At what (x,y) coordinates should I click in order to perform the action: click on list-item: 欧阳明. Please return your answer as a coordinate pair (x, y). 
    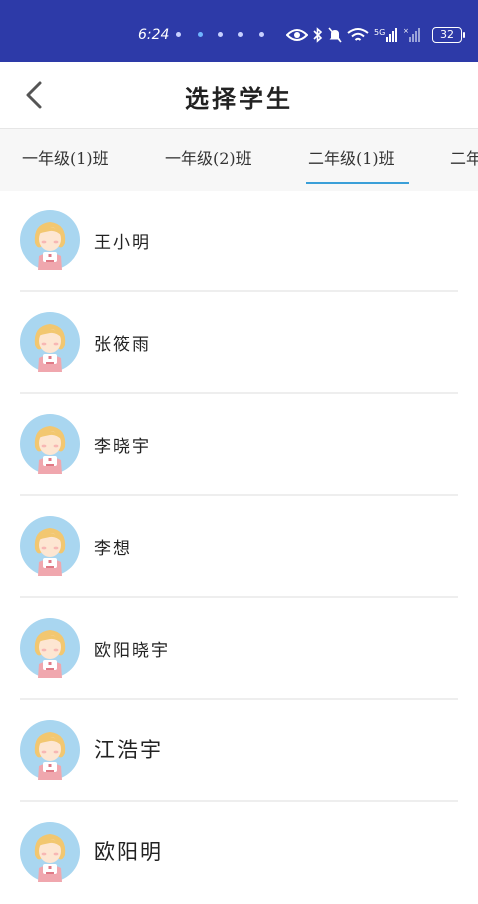
    Looking at the image, I should click on (239, 853).